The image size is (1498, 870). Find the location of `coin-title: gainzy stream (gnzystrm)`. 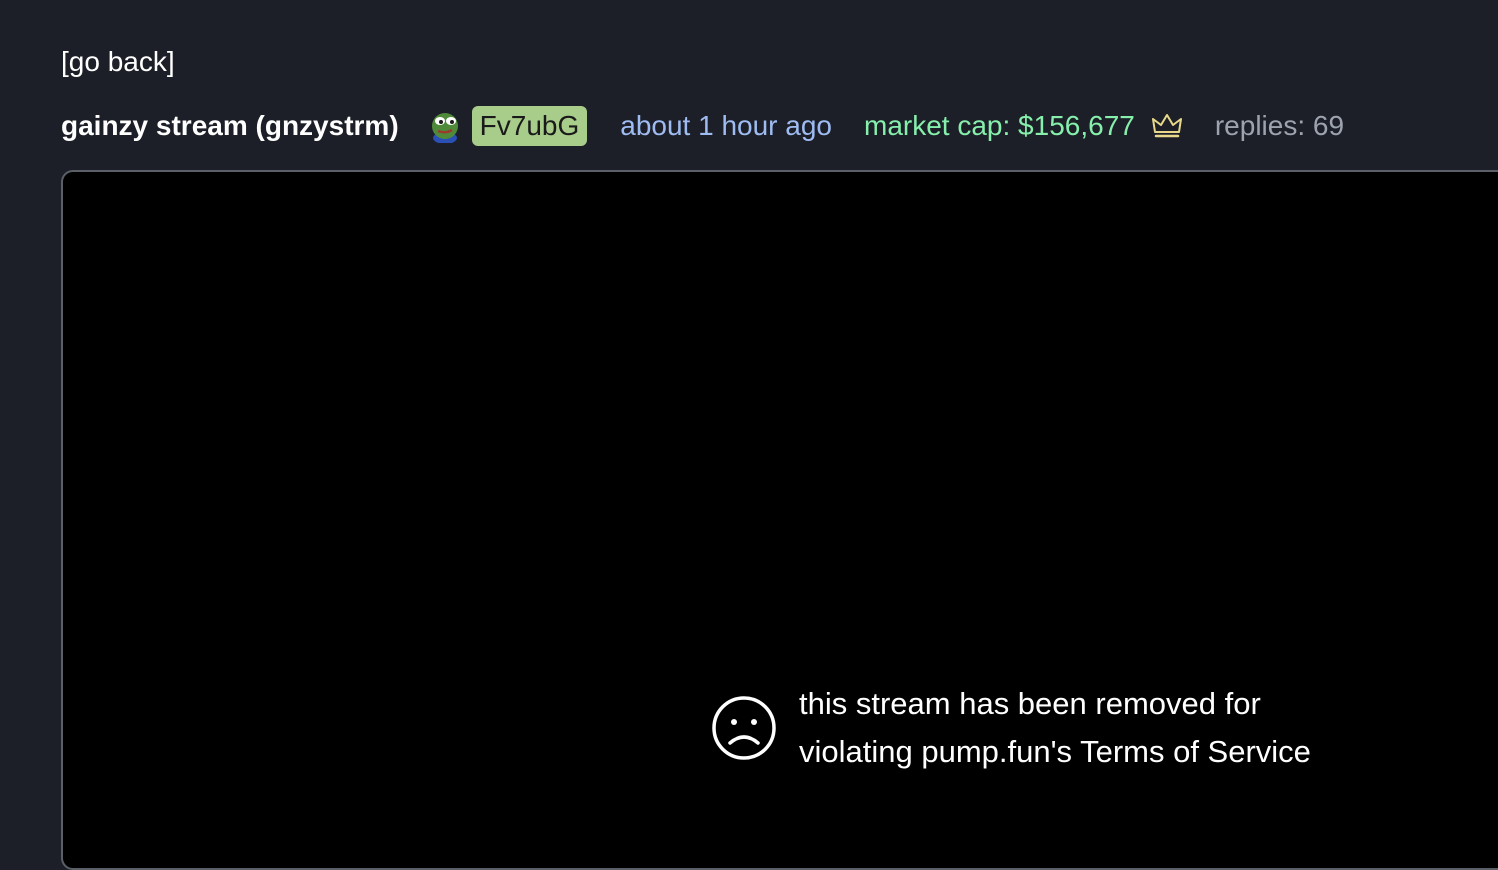

coin-title: gainzy stream (gnzystrm) is located at coordinates (230, 125).